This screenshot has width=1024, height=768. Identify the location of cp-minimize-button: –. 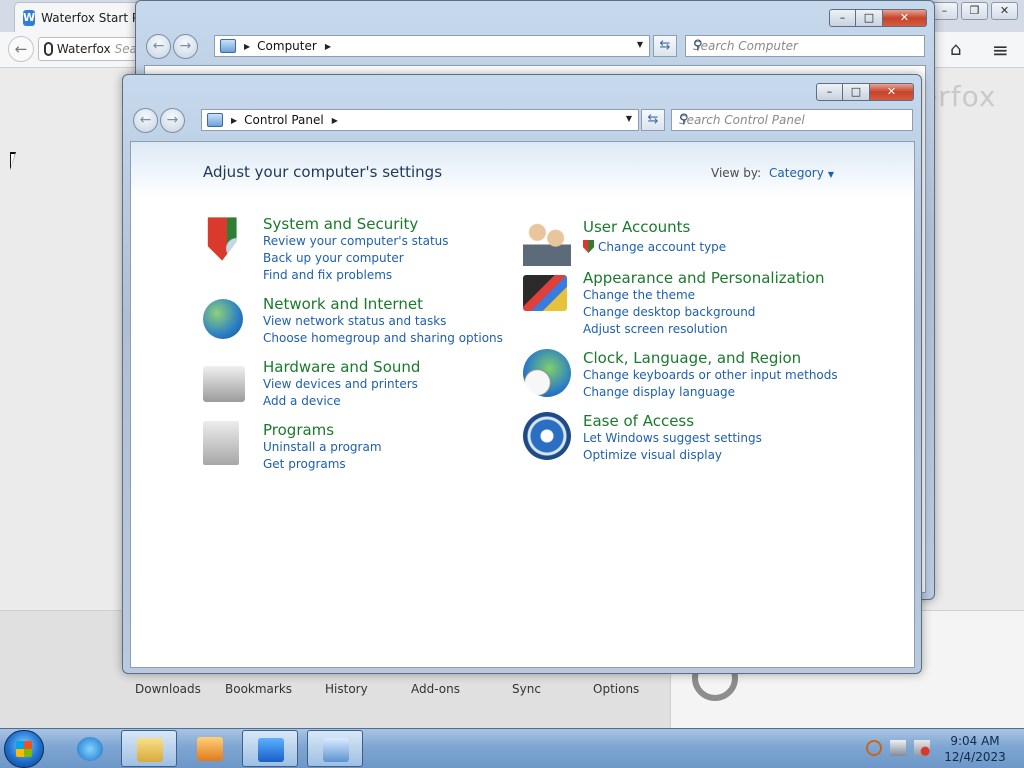
(829, 92).